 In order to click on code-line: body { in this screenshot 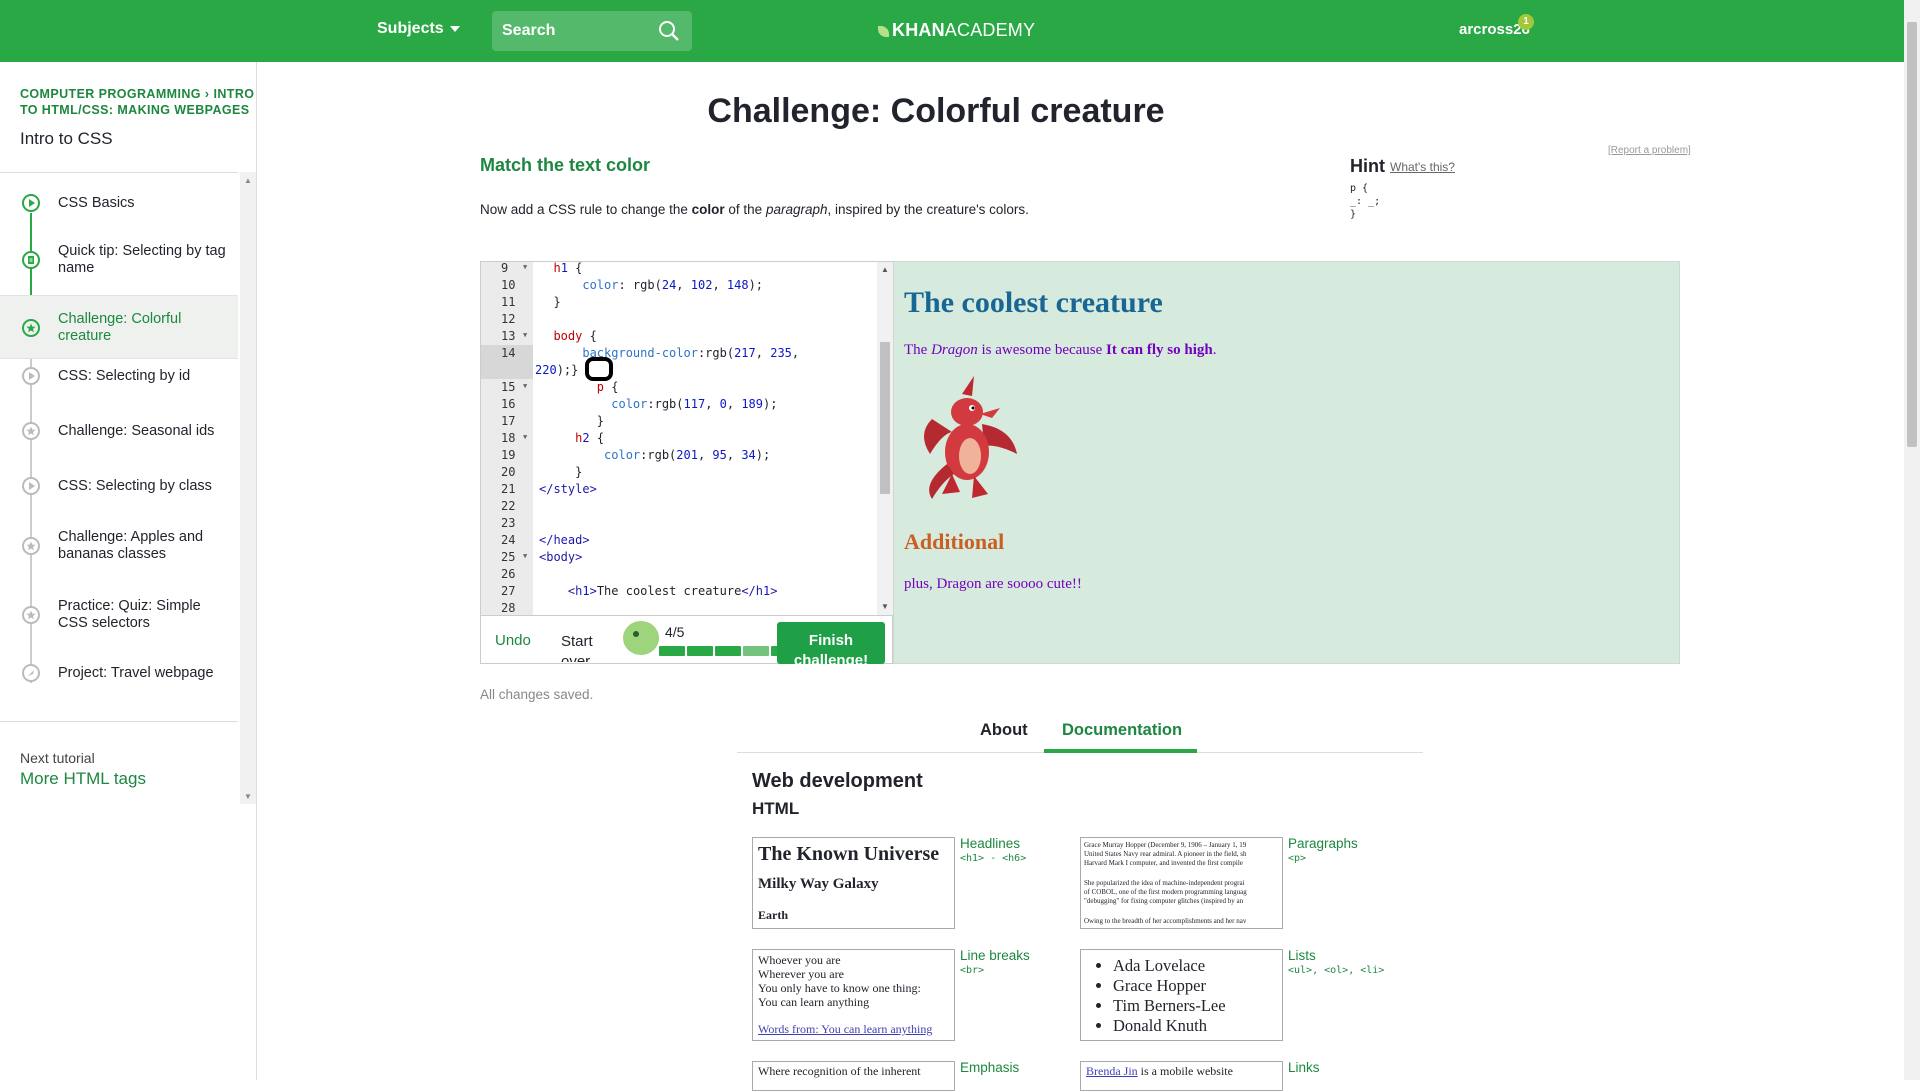, I will do `click(567, 336)`.